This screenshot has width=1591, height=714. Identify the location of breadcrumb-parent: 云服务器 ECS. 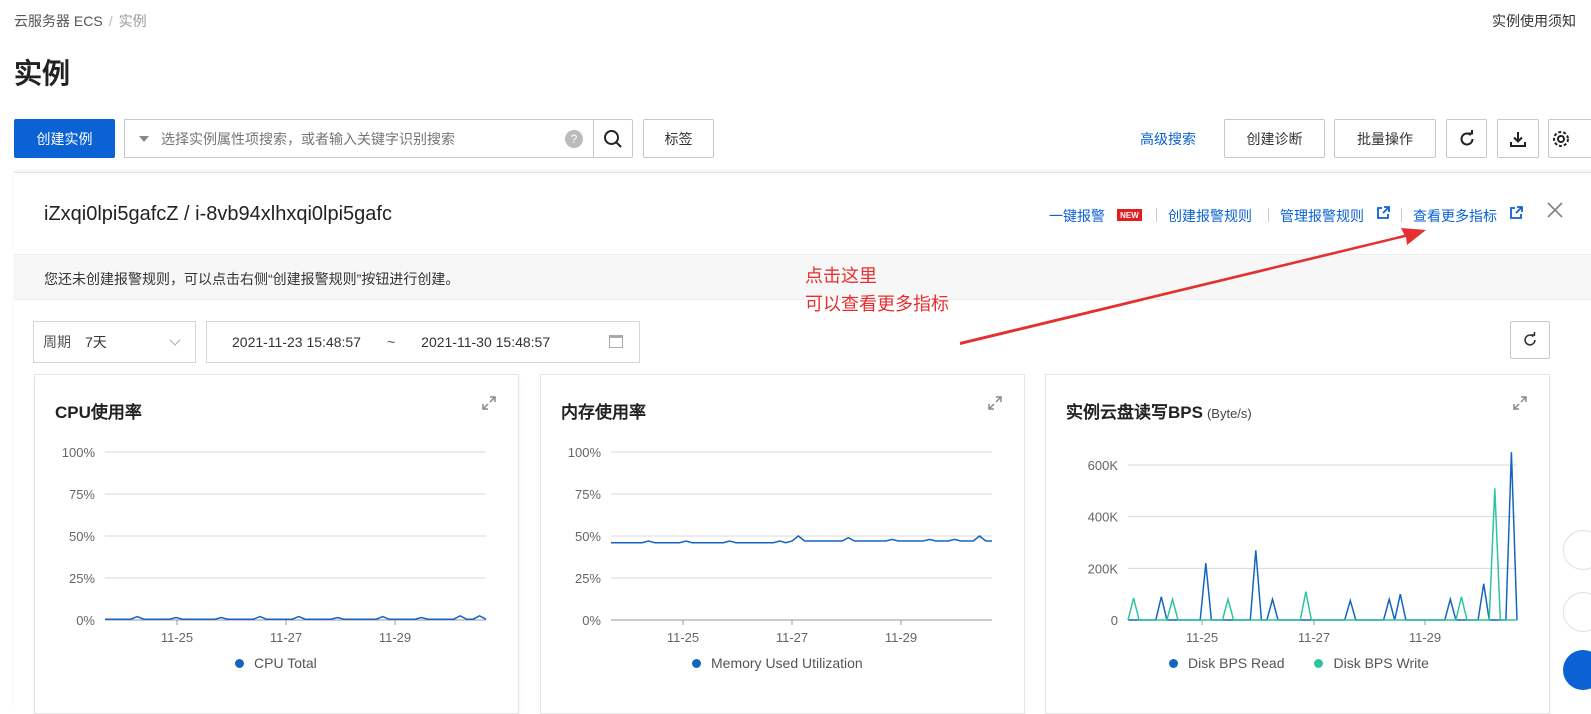
(58, 21).